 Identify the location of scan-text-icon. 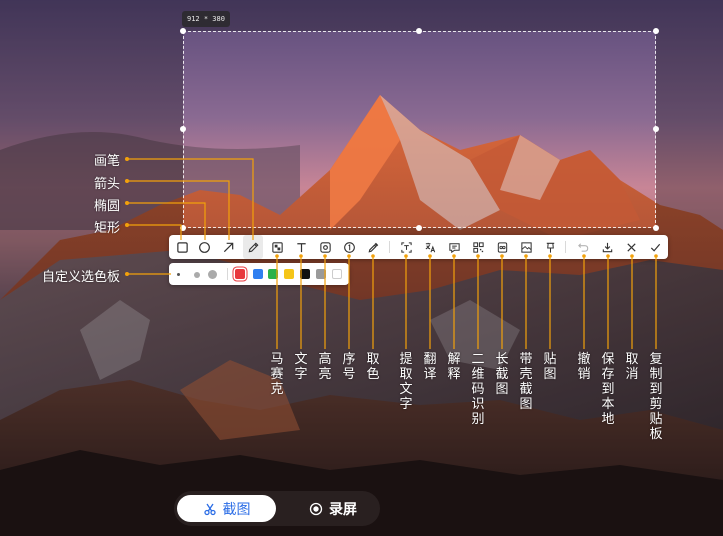
(406, 247).